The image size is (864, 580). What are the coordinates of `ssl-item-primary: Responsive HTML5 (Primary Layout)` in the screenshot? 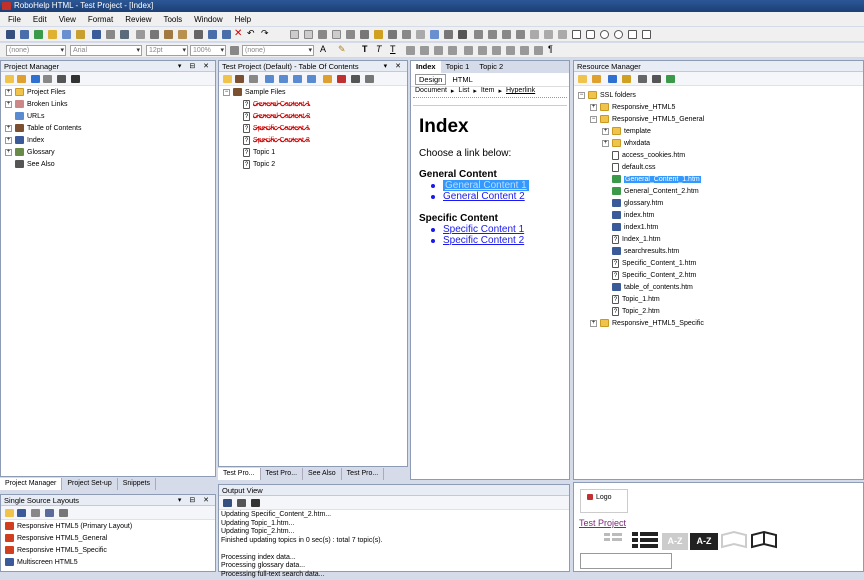 It's located at (68, 526).